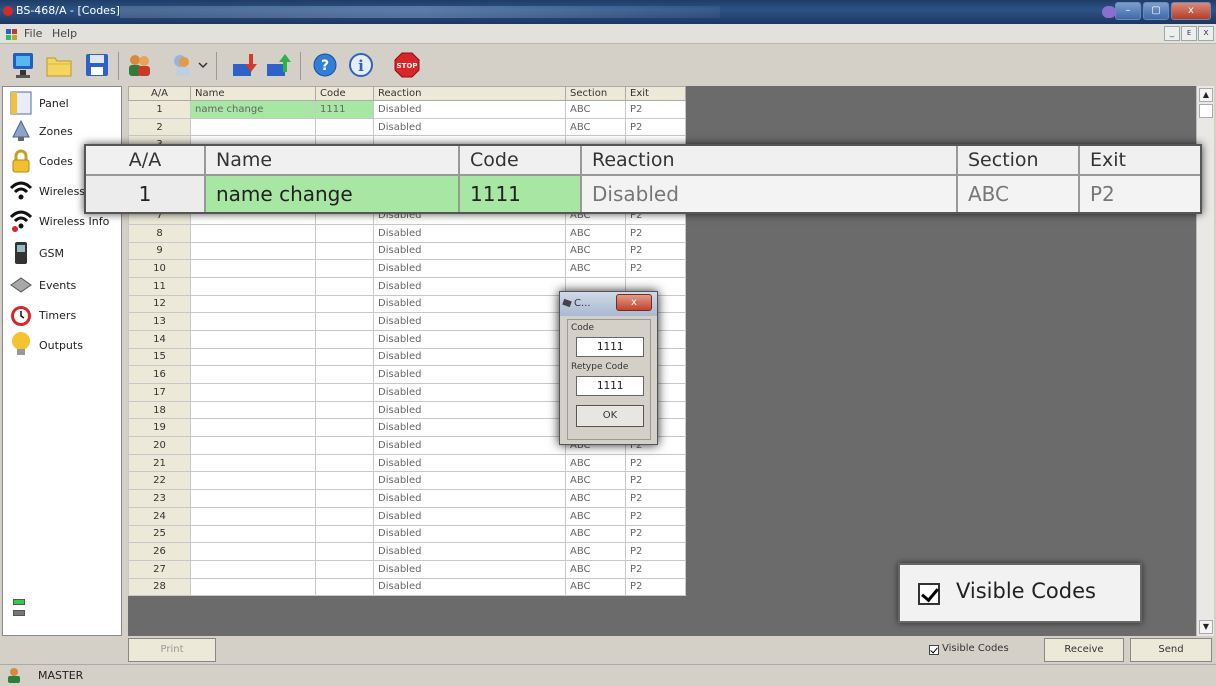 Image resolution: width=1216 pixels, height=686 pixels. Describe the element at coordinates (159, 286) in the screenshot. I see `cell-aa: 11` at that location.